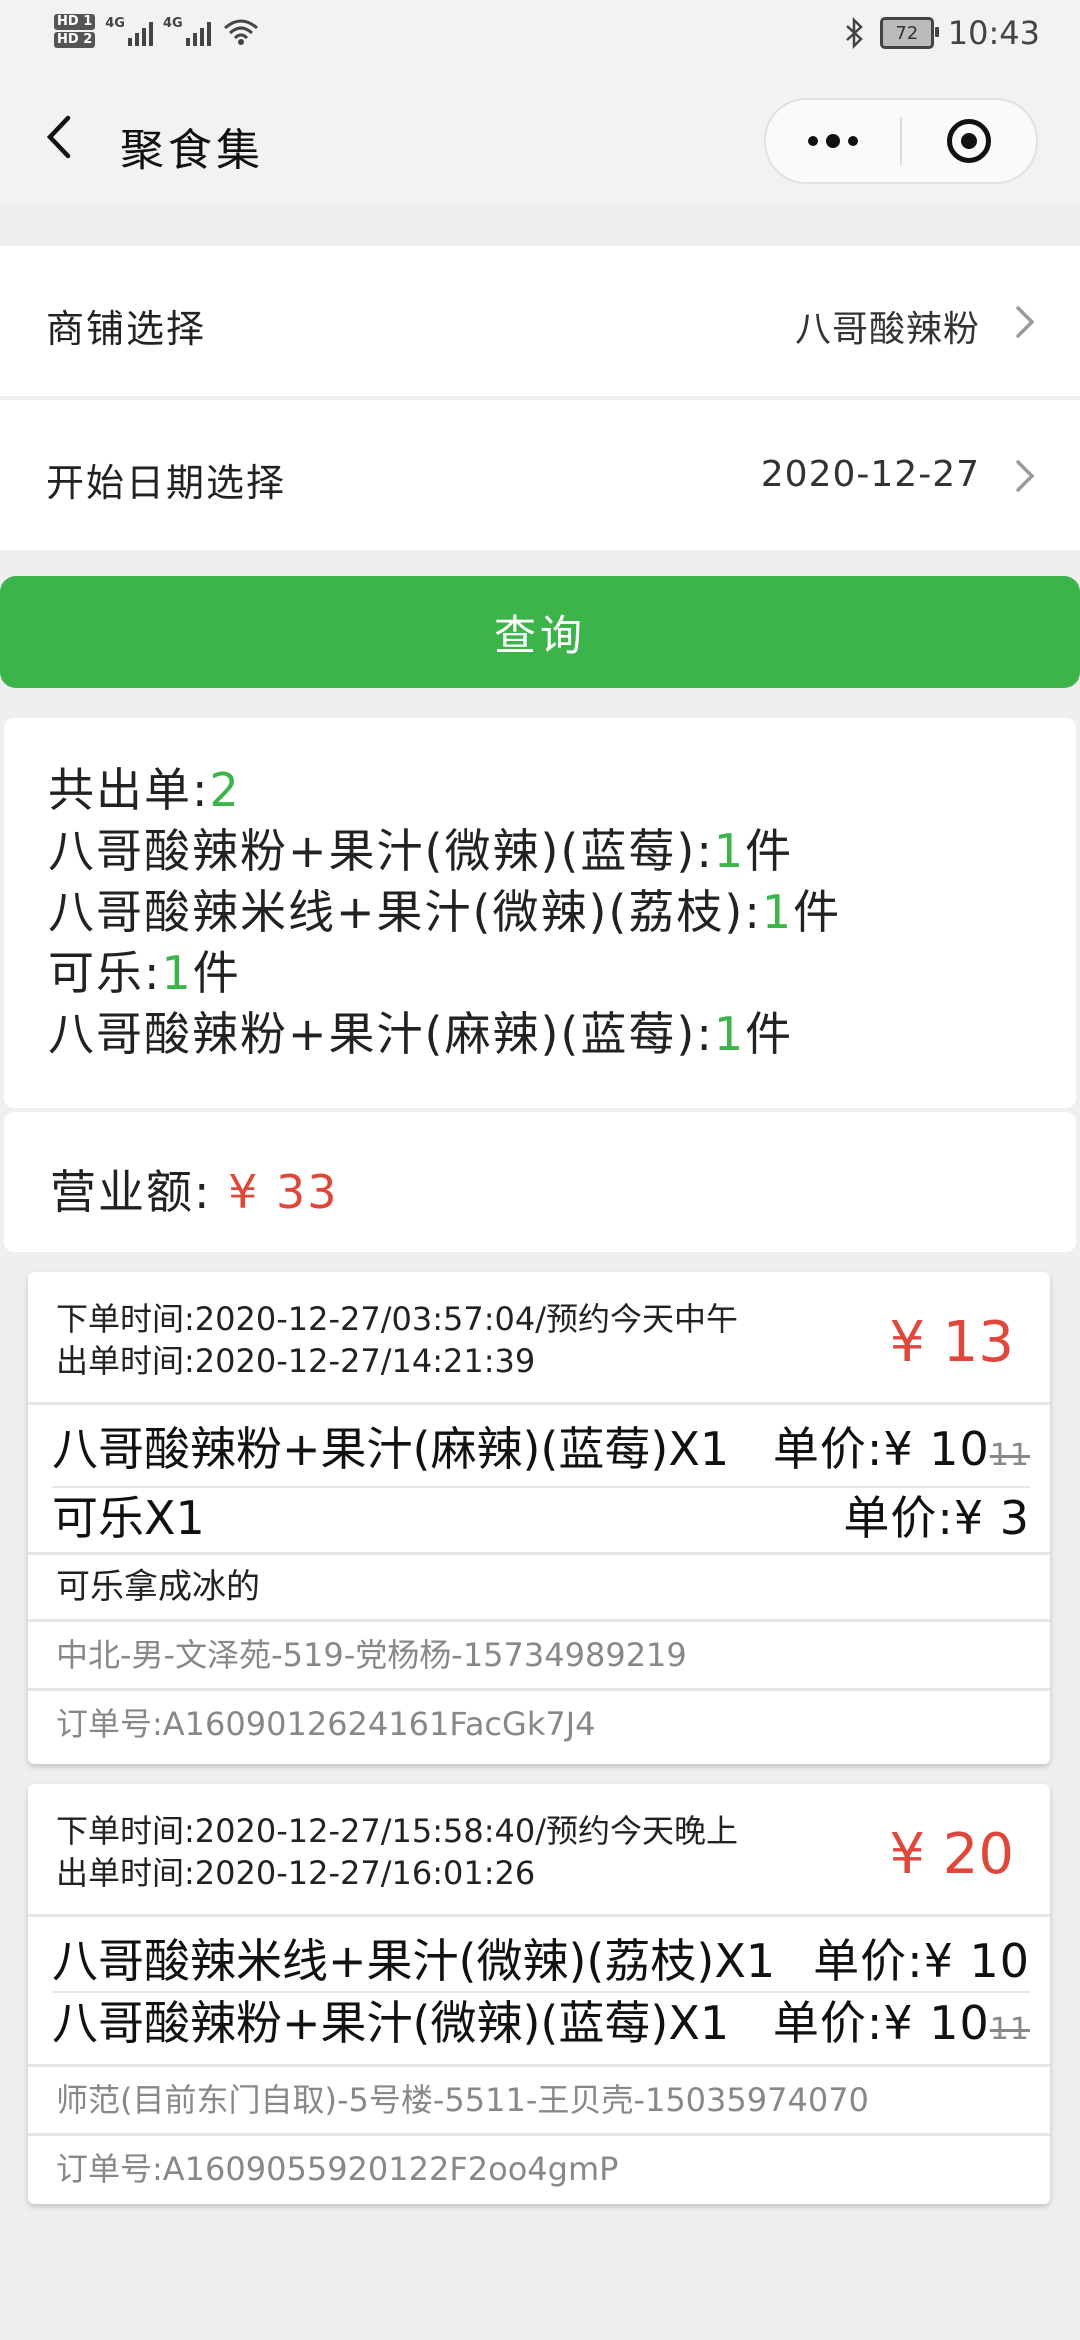  I want to click on summary-item-name: 八哥酸辣粉+果汁(麻辣)(蓝莓):, so click(381, 1034).